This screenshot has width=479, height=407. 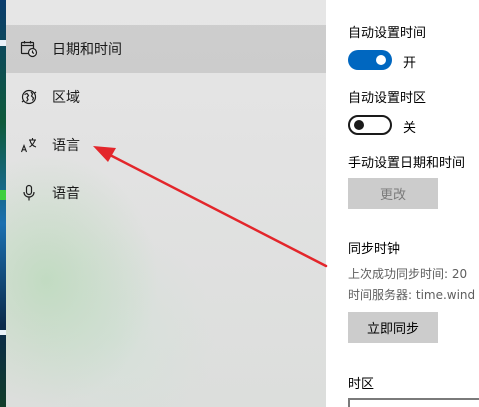 I want to click on change-button: 更改, so click(x=393, y=193).